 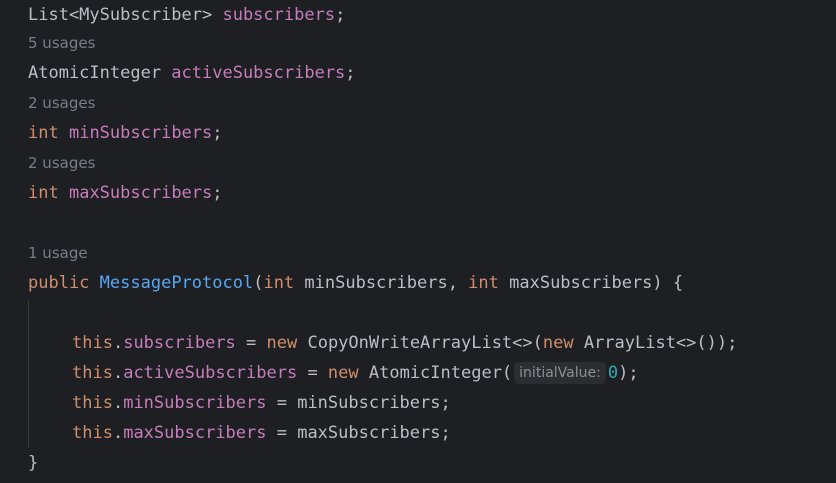 I want to click on closing-brace: }, so click(x=33, y=463).